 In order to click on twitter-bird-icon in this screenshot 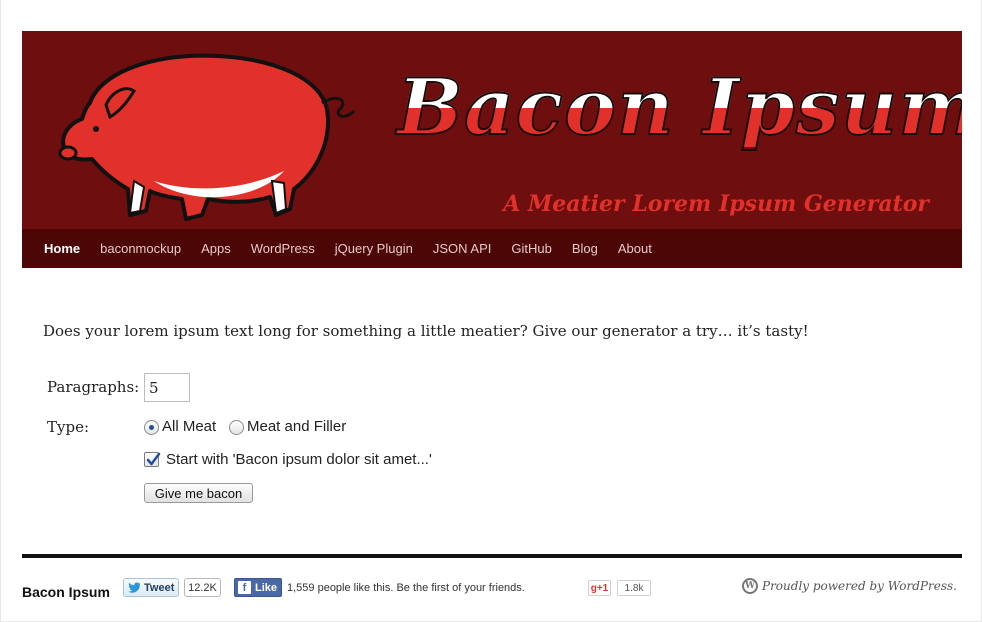, I will do `click(134, 587)`.